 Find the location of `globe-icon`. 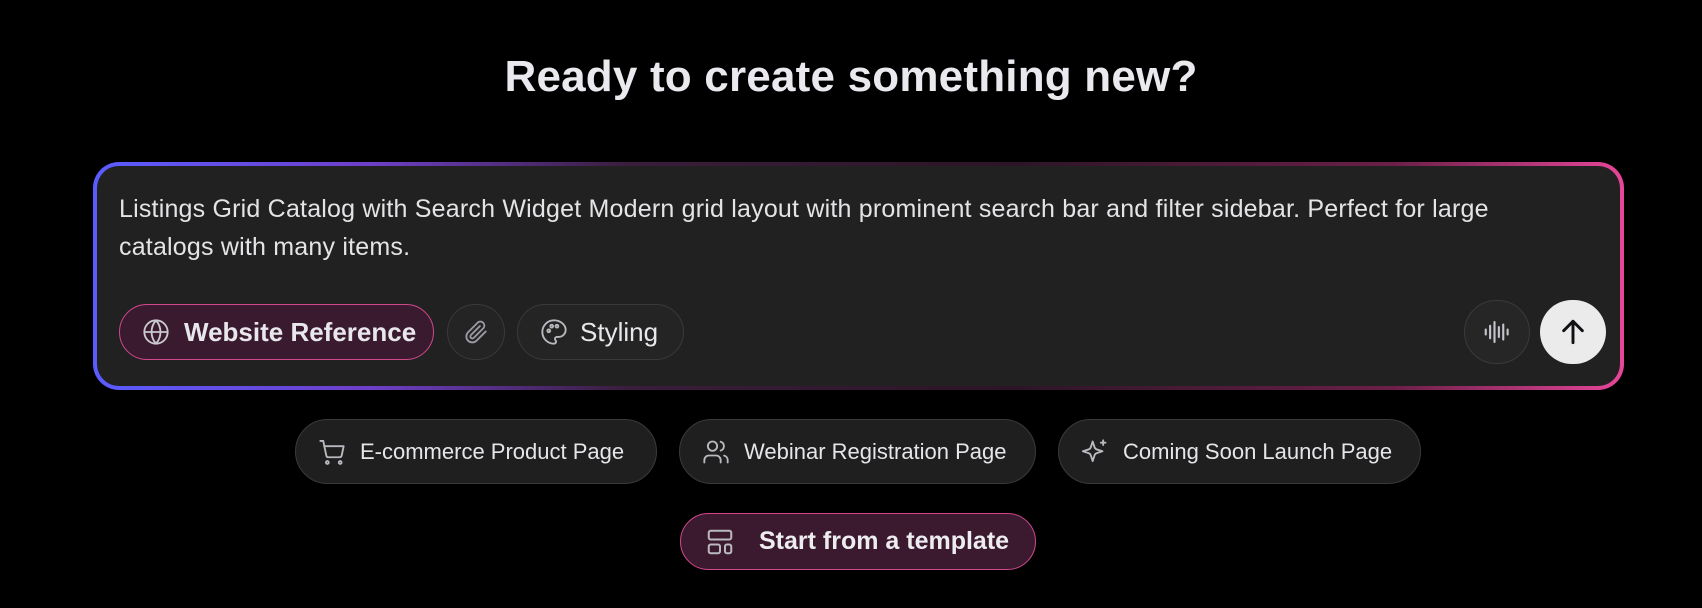

globe-icon is located at coordinates (156, 332).